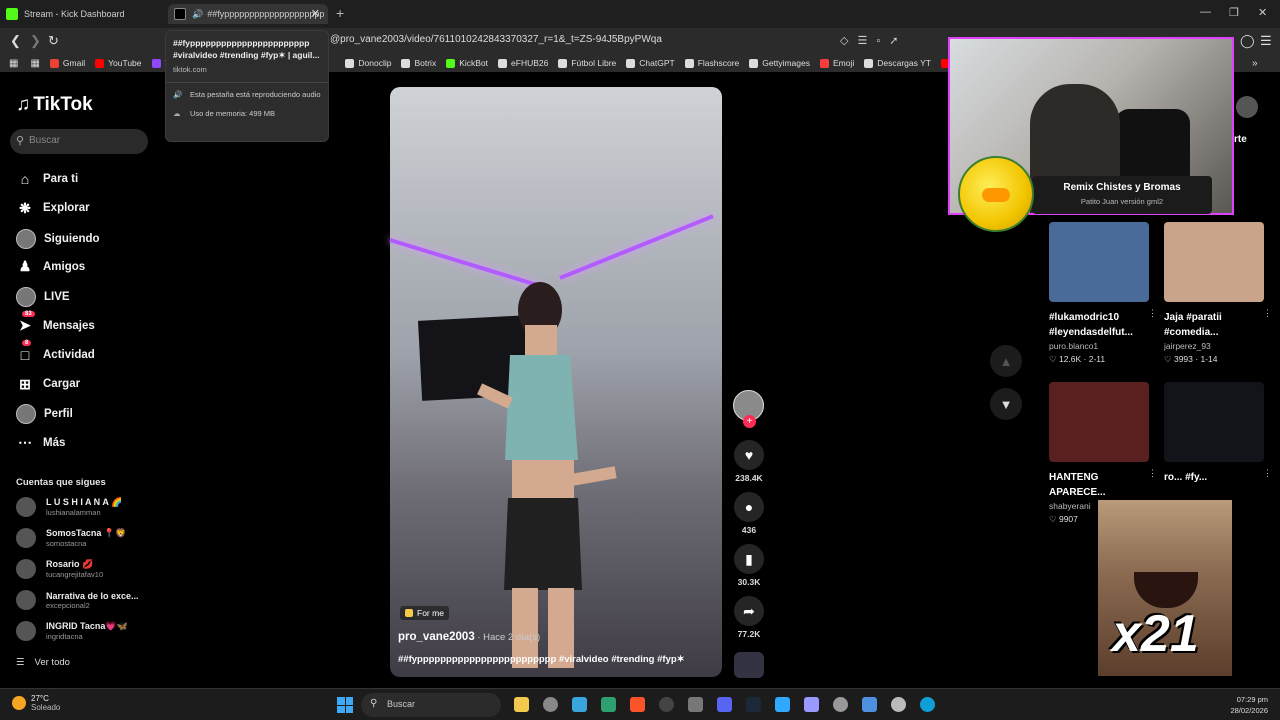 The image size is (1280, 720). I want to click on user-avatar, so click(1247, 107).